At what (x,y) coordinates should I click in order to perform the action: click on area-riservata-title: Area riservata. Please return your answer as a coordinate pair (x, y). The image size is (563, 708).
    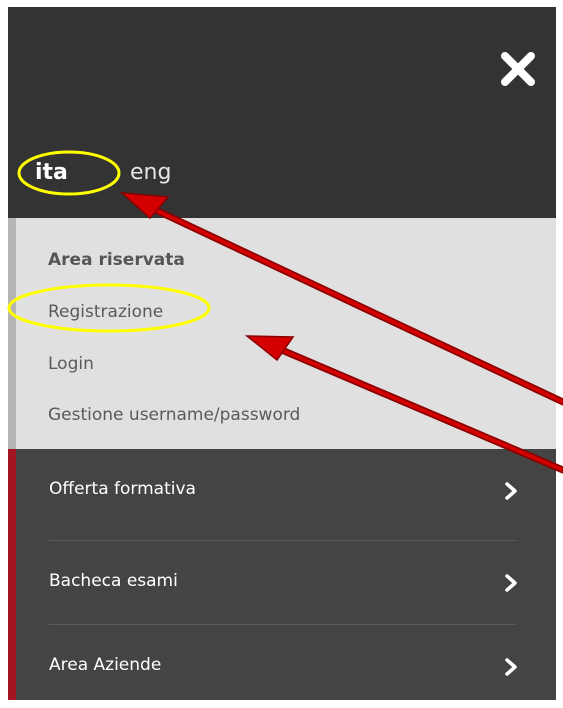
    Looking at the image, I should click on (116, 260).